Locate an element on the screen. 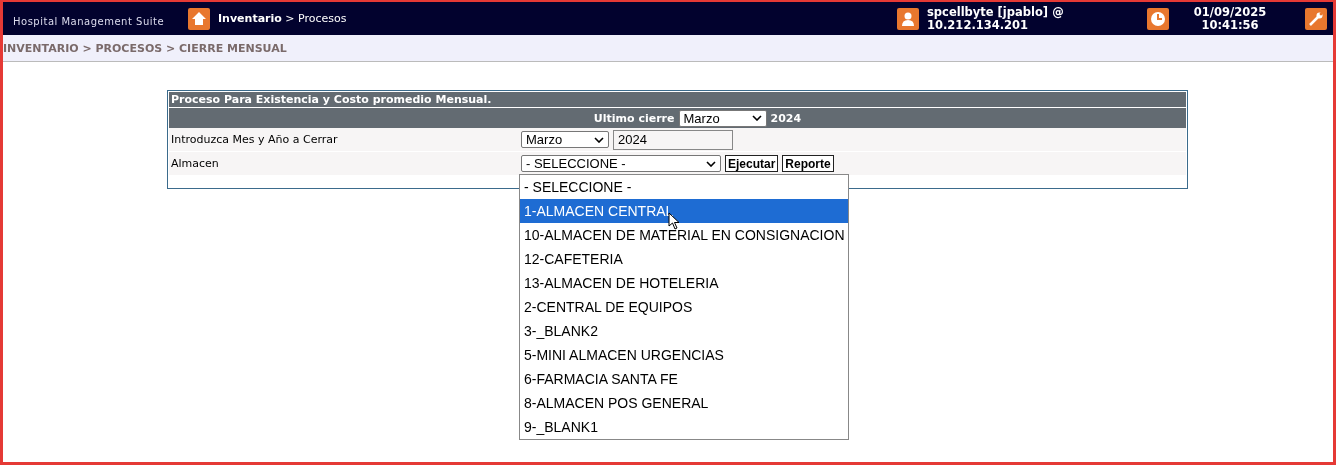  last-close-year: 2024 is located at coordinates (786, 118).